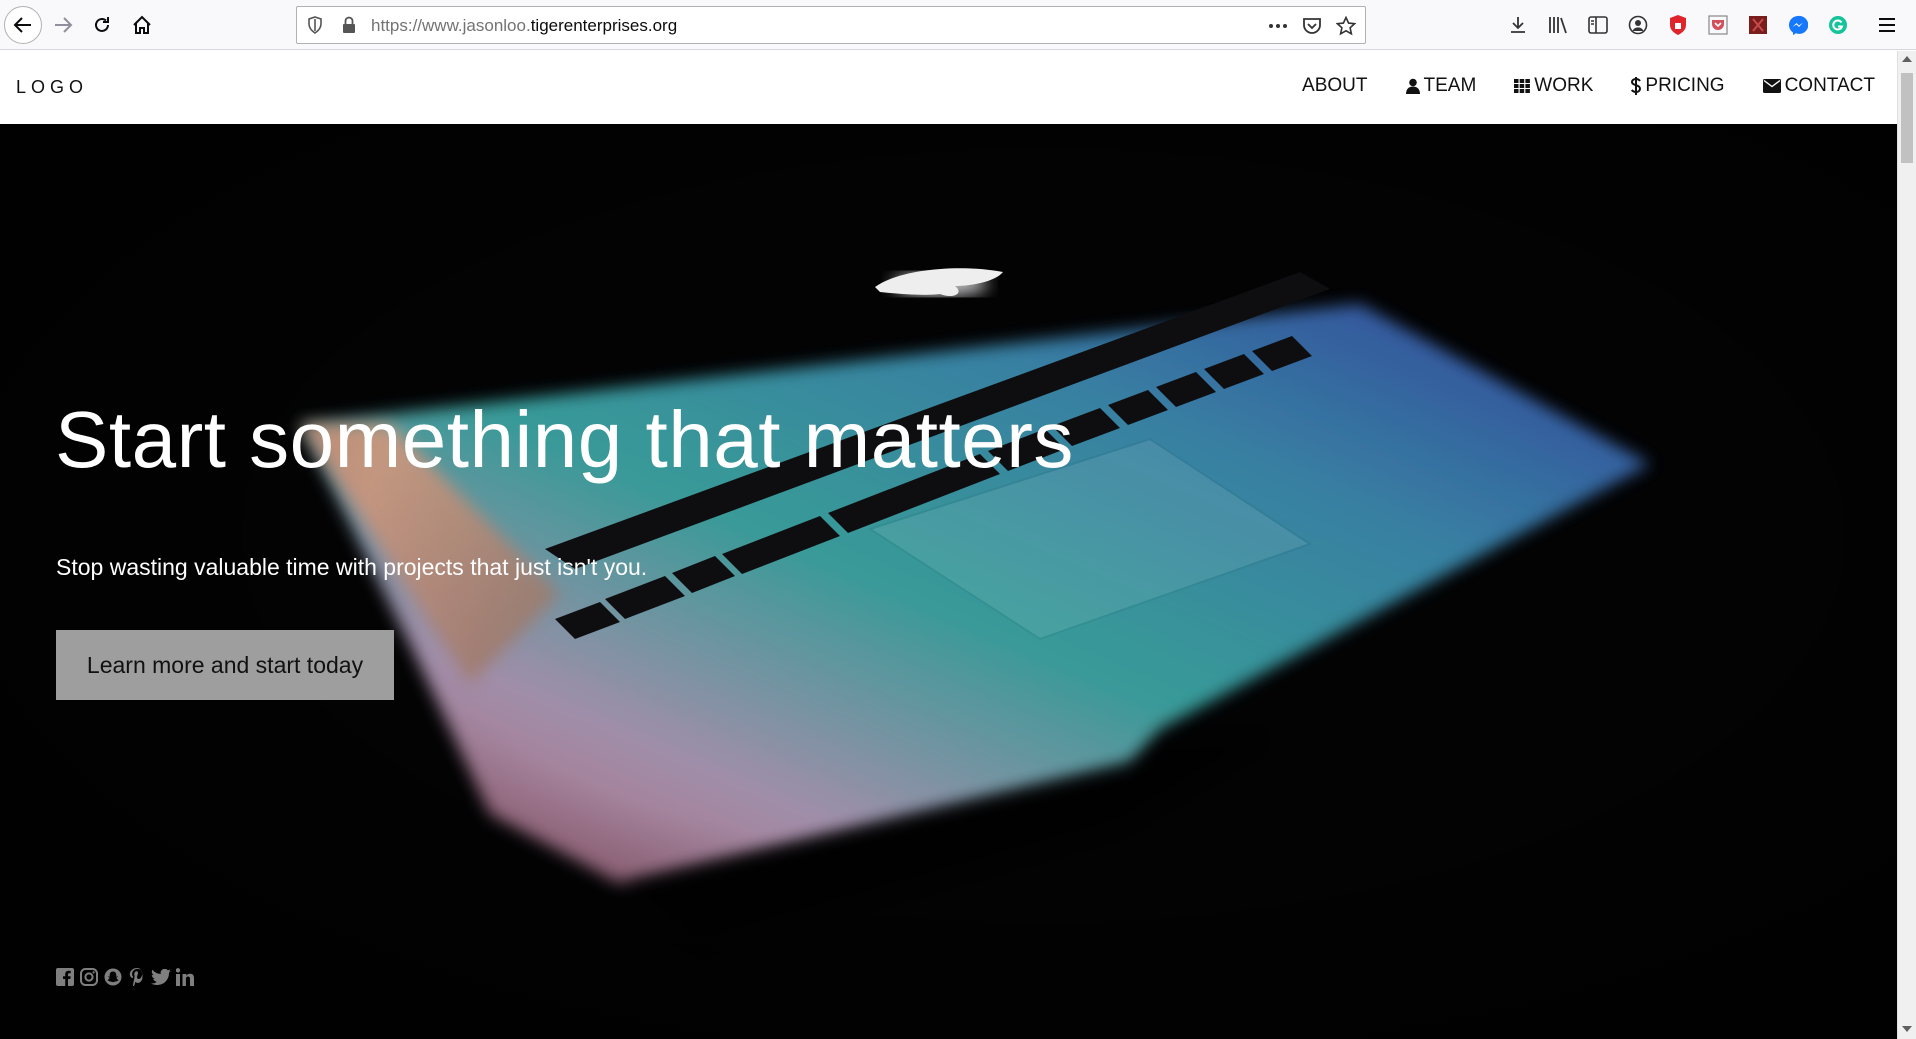  What do you see at coordinates (1636, 86) in the screenshot?
I see `dollar-icon` at bounding box center [1636, 86].